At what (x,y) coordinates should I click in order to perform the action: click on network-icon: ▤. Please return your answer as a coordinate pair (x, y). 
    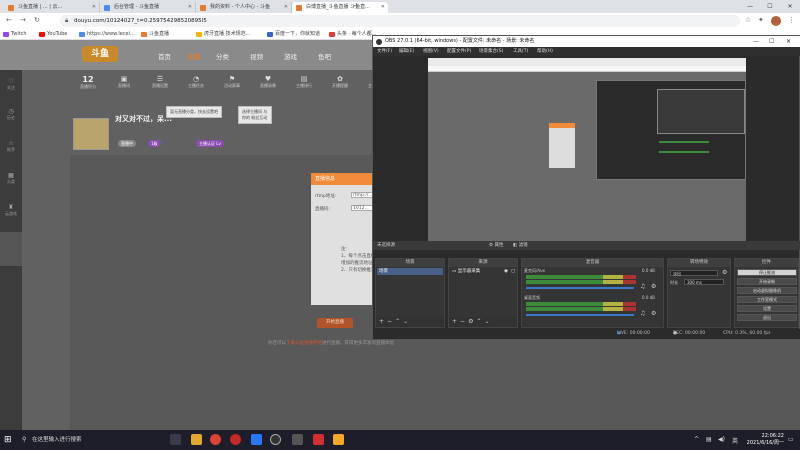
    Looking at the image, I should click on (709, 439).